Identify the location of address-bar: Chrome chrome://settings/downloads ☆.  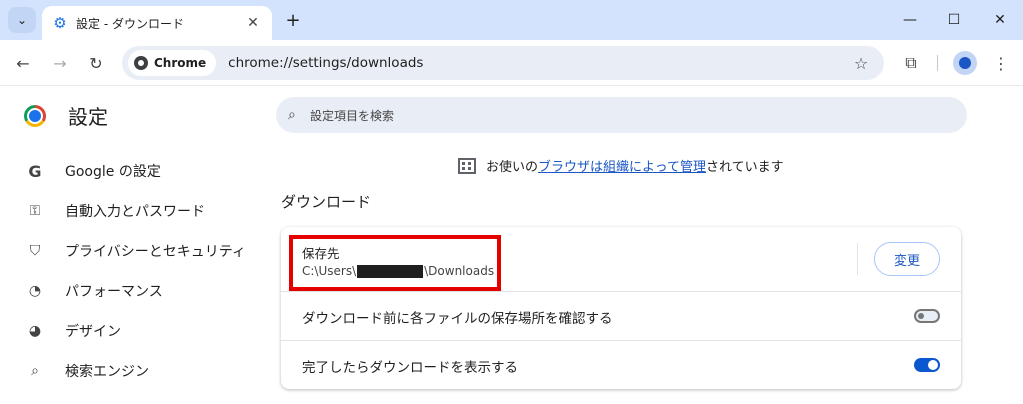
(503, 63).